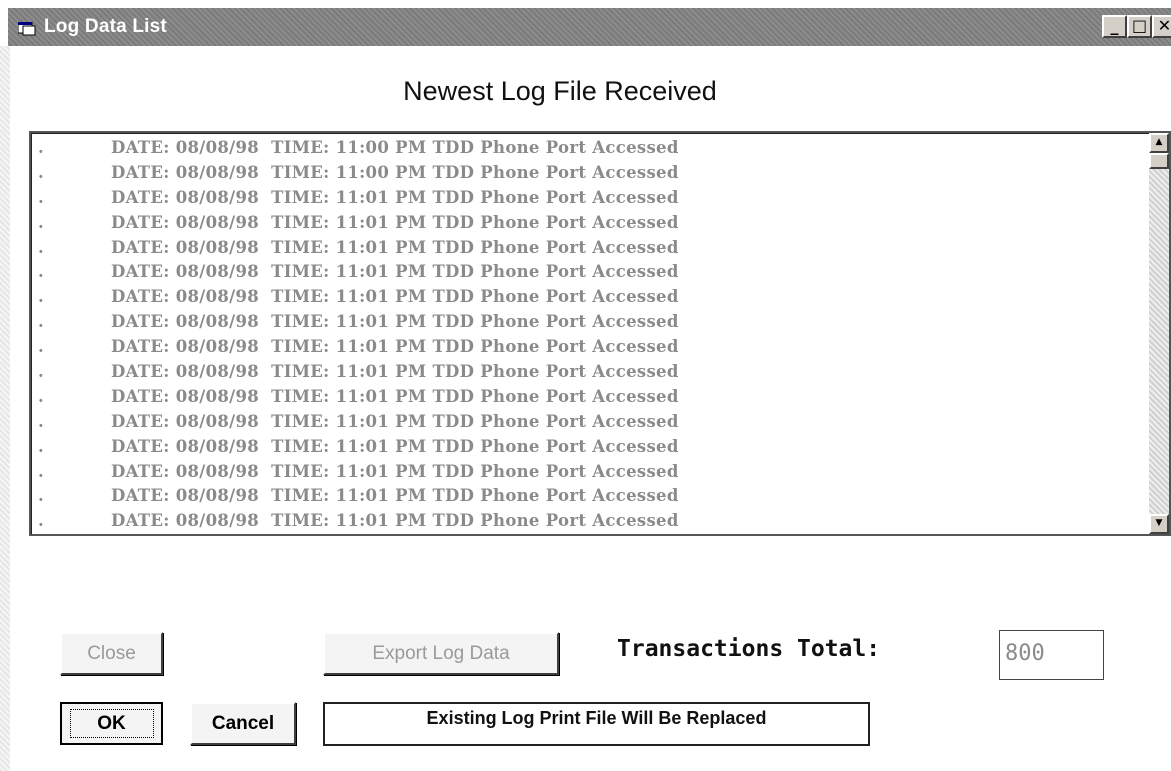  I want to click on transactions-total-field: 800, so click(1051, 655).